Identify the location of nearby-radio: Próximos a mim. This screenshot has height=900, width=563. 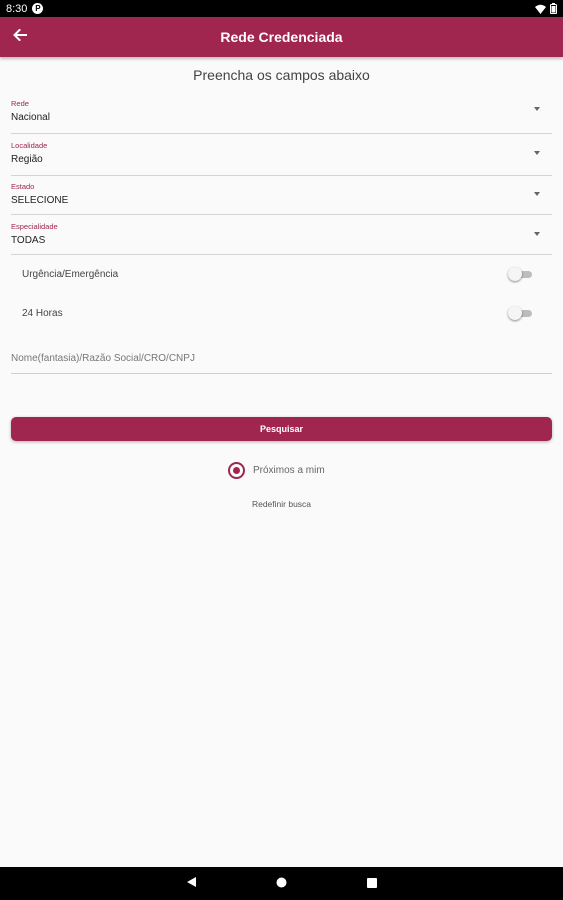
(276, 470).